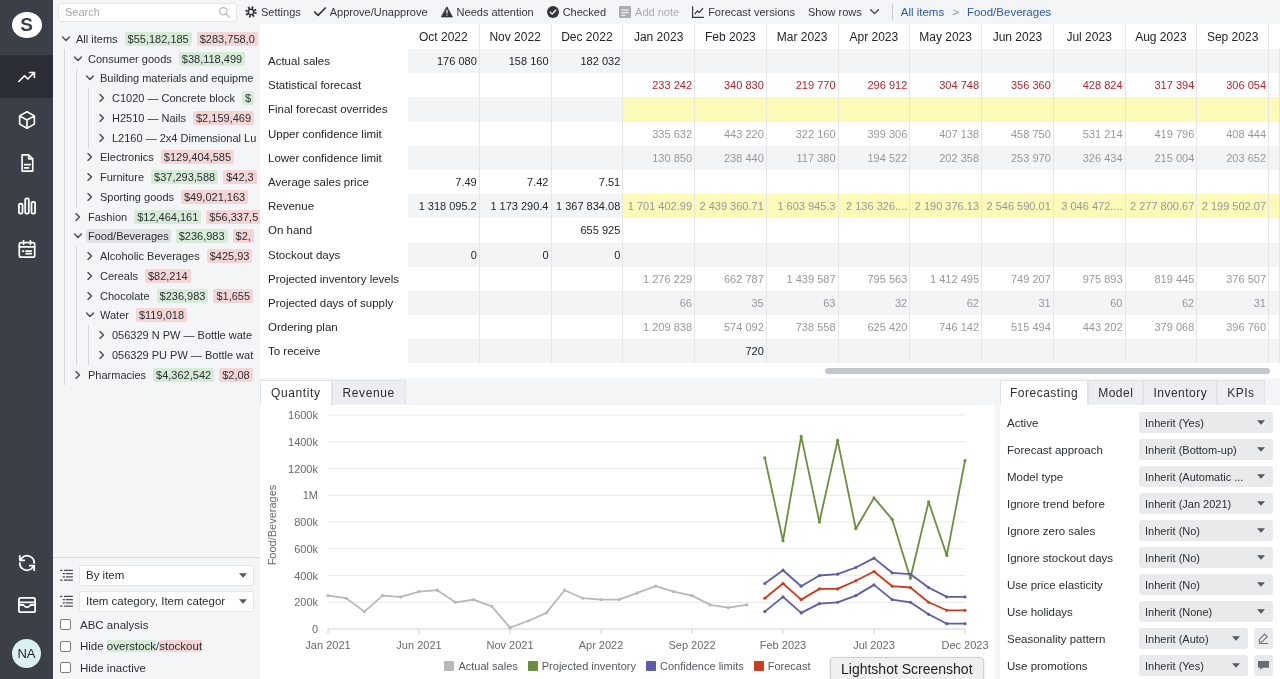 The width and height of the screenshot is (1280, 679). I want to click on tree-item: Sporting goods, so click(137, 196).